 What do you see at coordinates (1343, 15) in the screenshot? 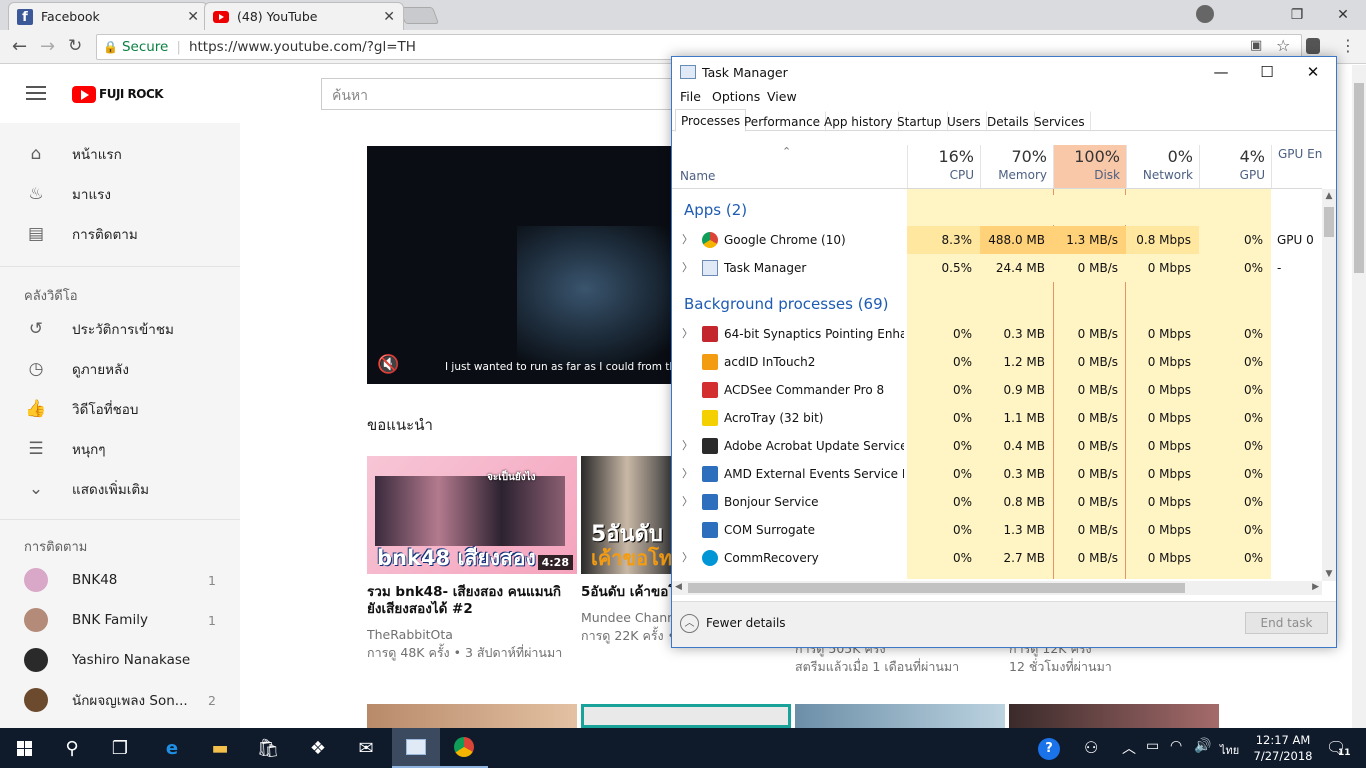
I see `close-window-icon: ✕` at bounding box center [1343, 15].